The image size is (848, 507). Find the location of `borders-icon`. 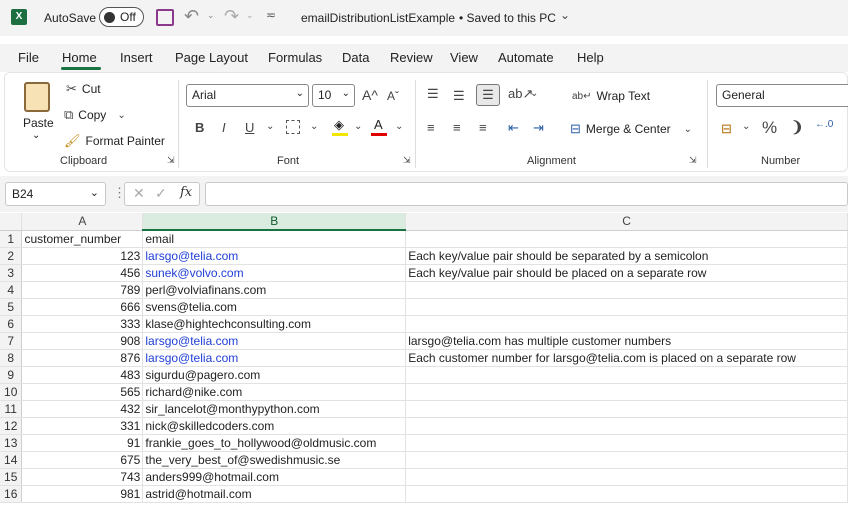

borders-icon is located at coordinates (293, 127).